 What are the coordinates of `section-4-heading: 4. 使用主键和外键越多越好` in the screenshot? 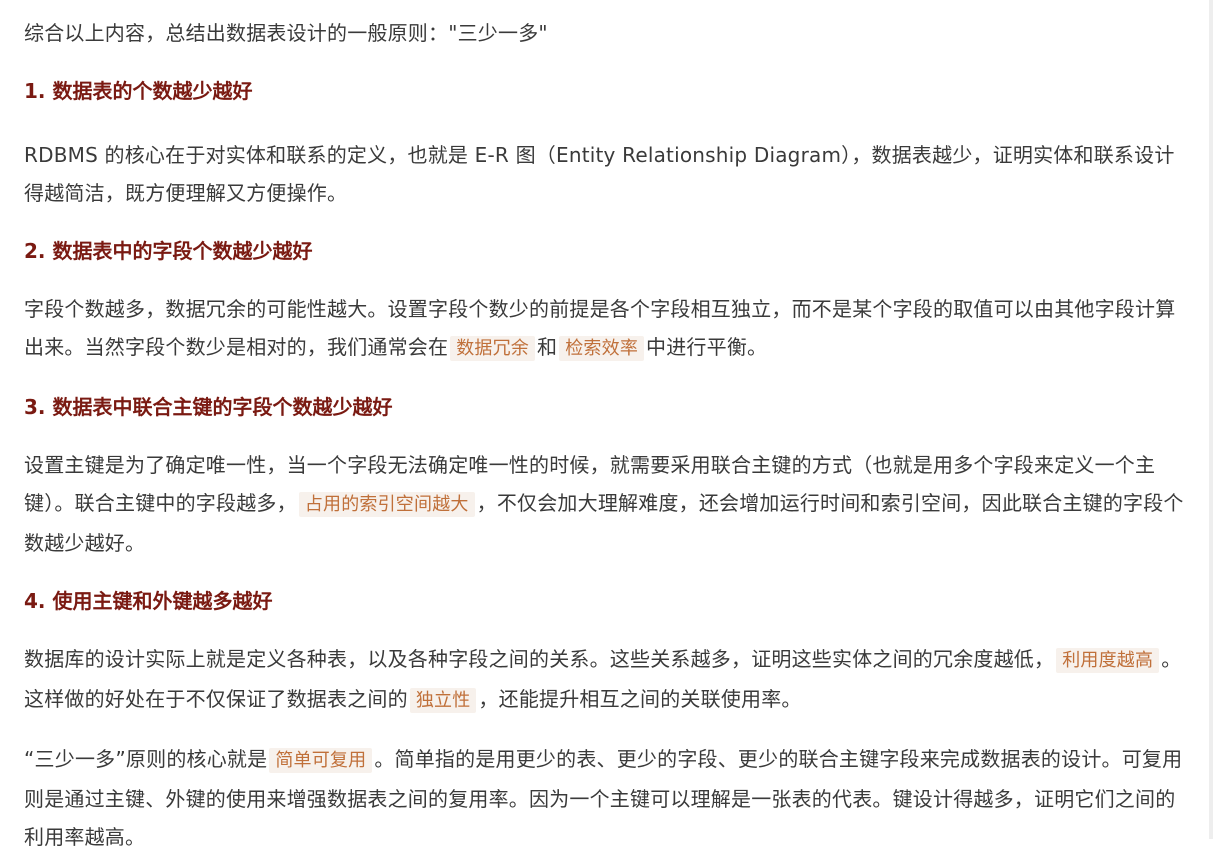 It's located at (148, 601).